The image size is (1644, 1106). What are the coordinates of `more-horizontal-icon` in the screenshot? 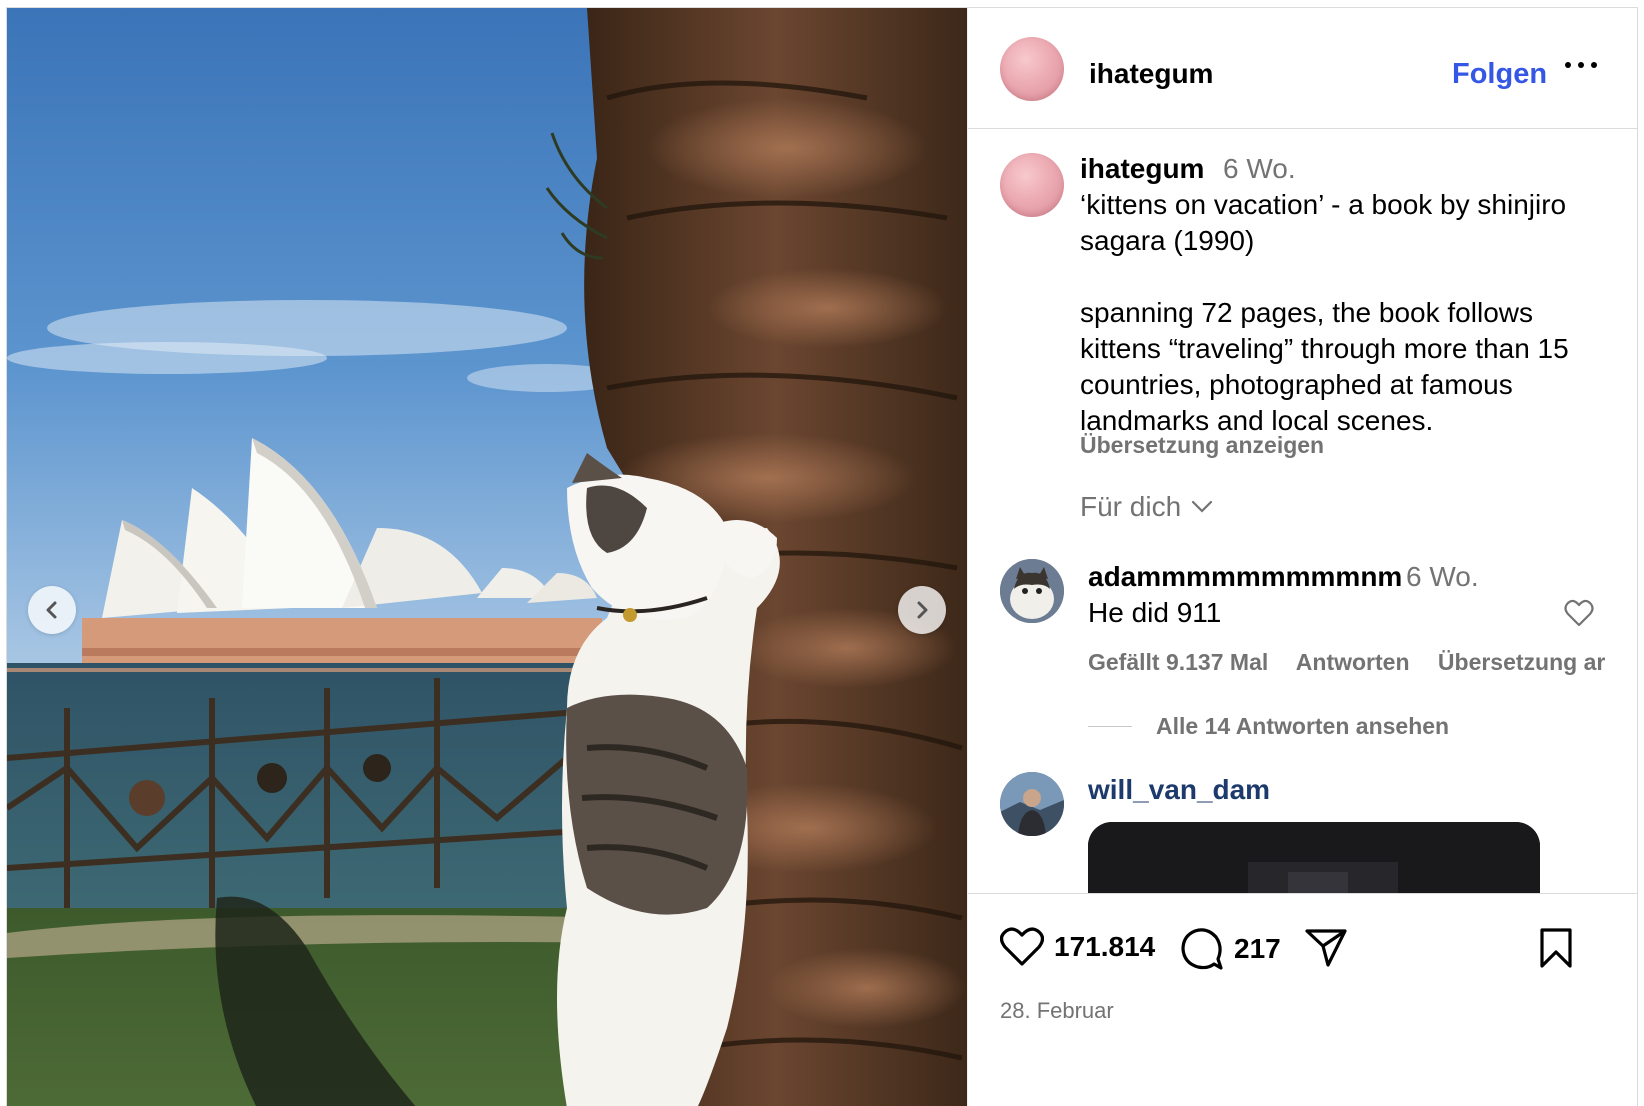 It's located at (1581, 65).